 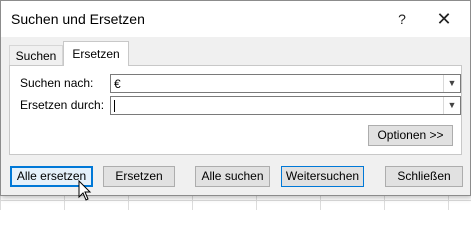 I want to click on replace-button: Ersetzen, so click(x=139, y=176).